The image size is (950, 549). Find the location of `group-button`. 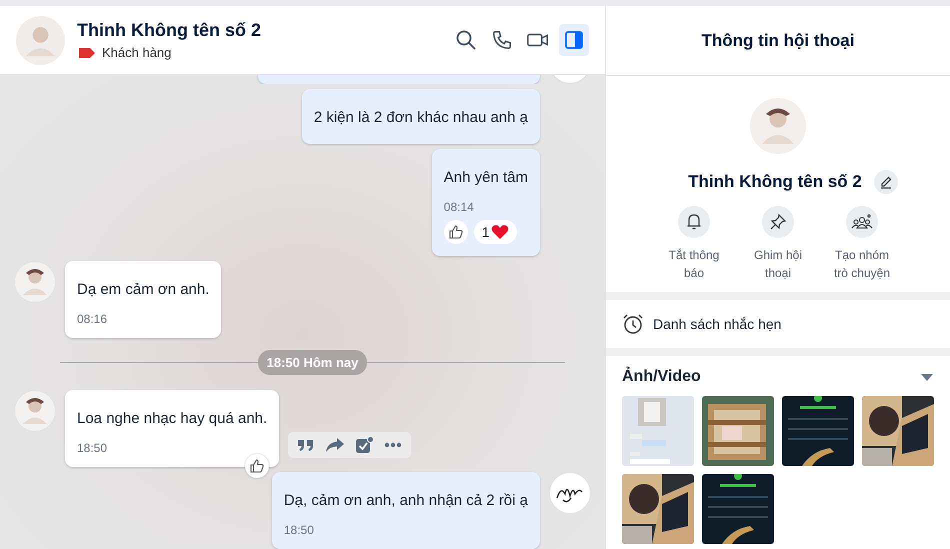

group-button is located at coordinates (862, 222).